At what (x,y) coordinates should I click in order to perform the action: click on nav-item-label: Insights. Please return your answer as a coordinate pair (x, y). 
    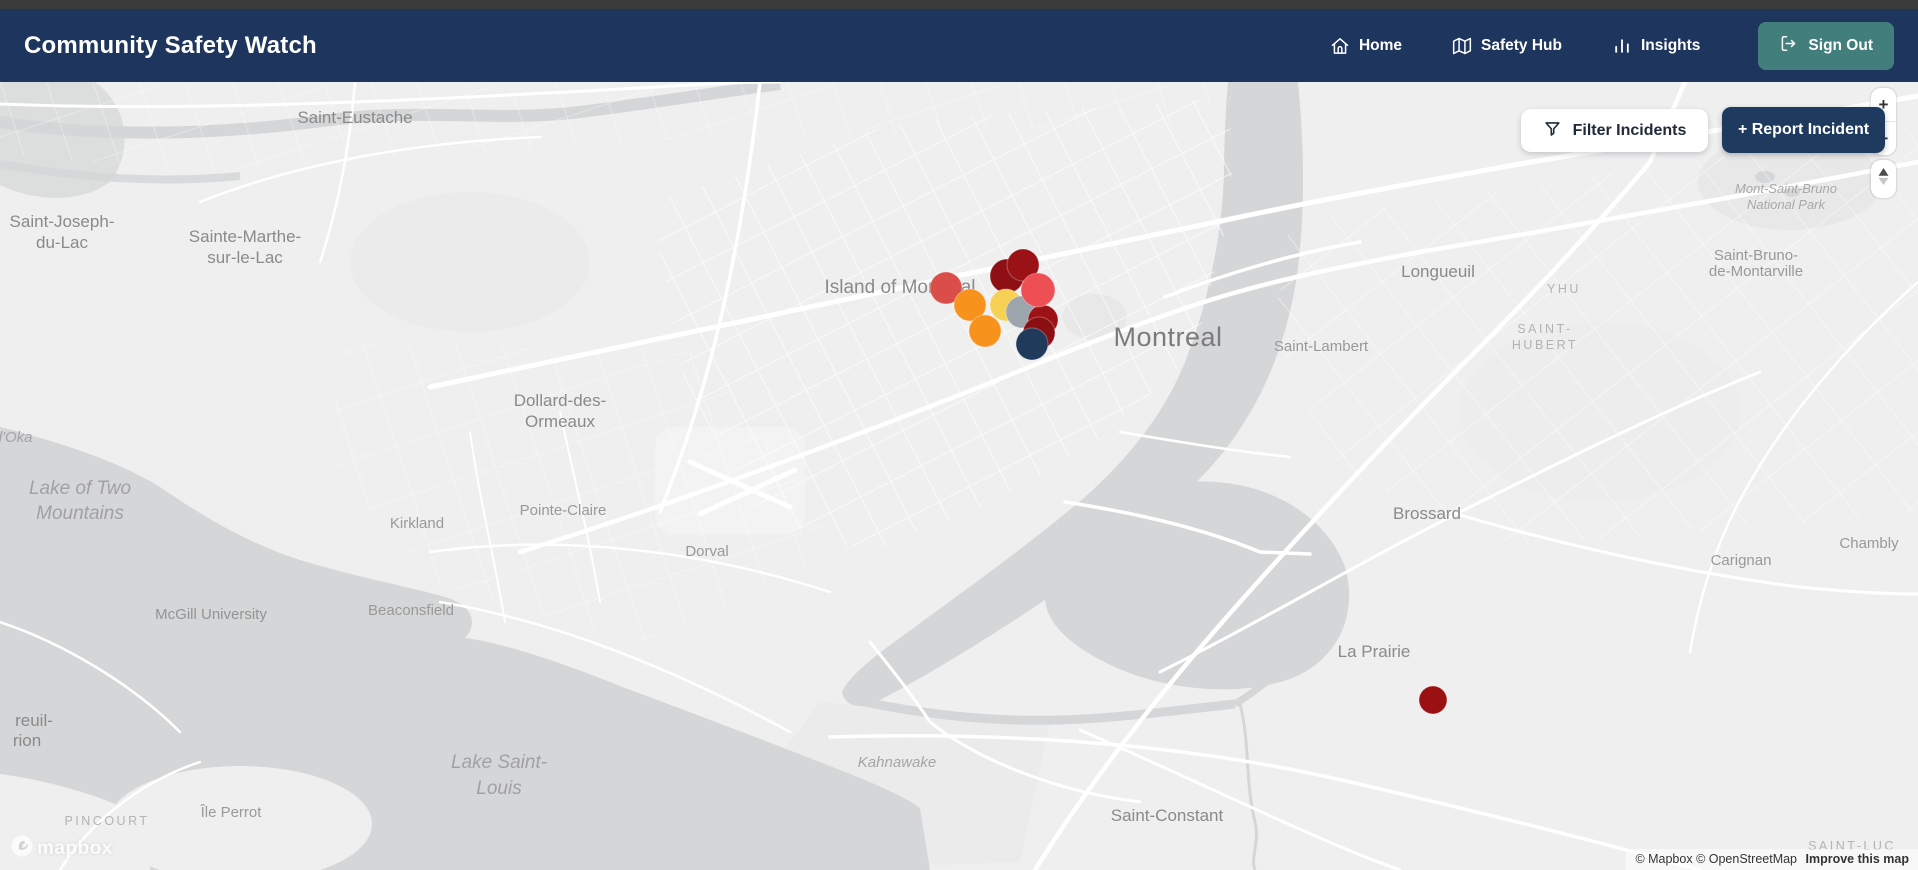
    Looking at the image, I should click on (1671, 45).